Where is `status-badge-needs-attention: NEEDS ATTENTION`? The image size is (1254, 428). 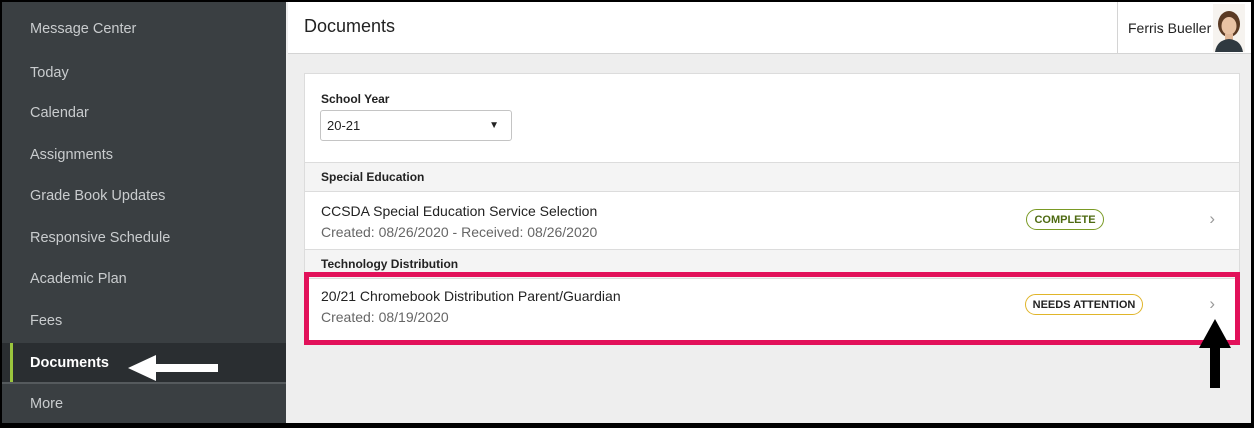
status-badge-needs-attention: NEEDS ATTENTION is located at coordinates (1084, 304).